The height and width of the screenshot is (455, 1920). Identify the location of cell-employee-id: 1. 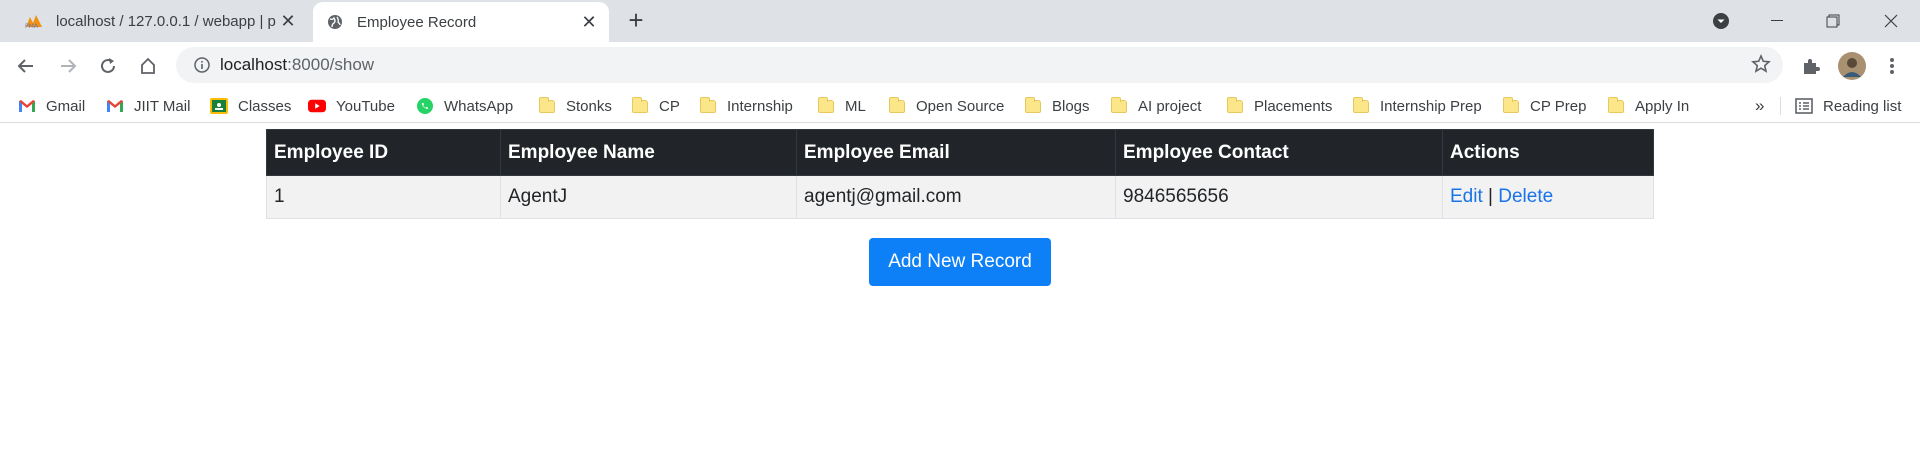
(383, 197).